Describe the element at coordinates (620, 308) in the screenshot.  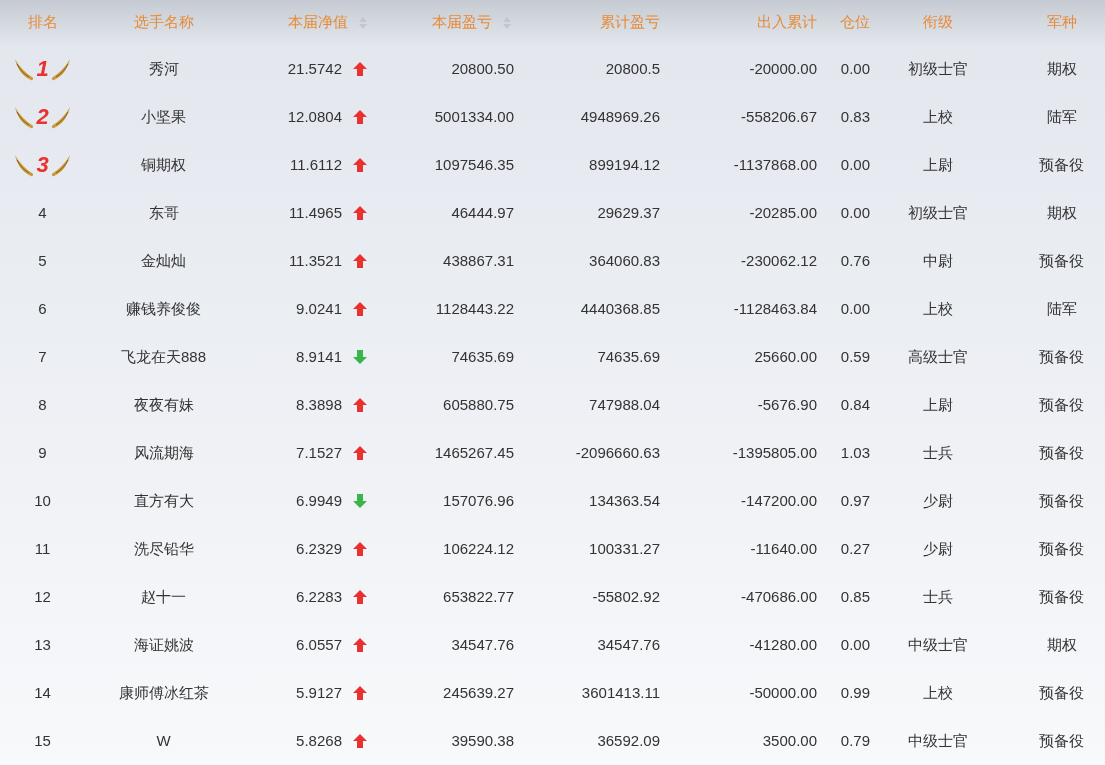
I see `total-profit-value: 4440368.85` at that location.